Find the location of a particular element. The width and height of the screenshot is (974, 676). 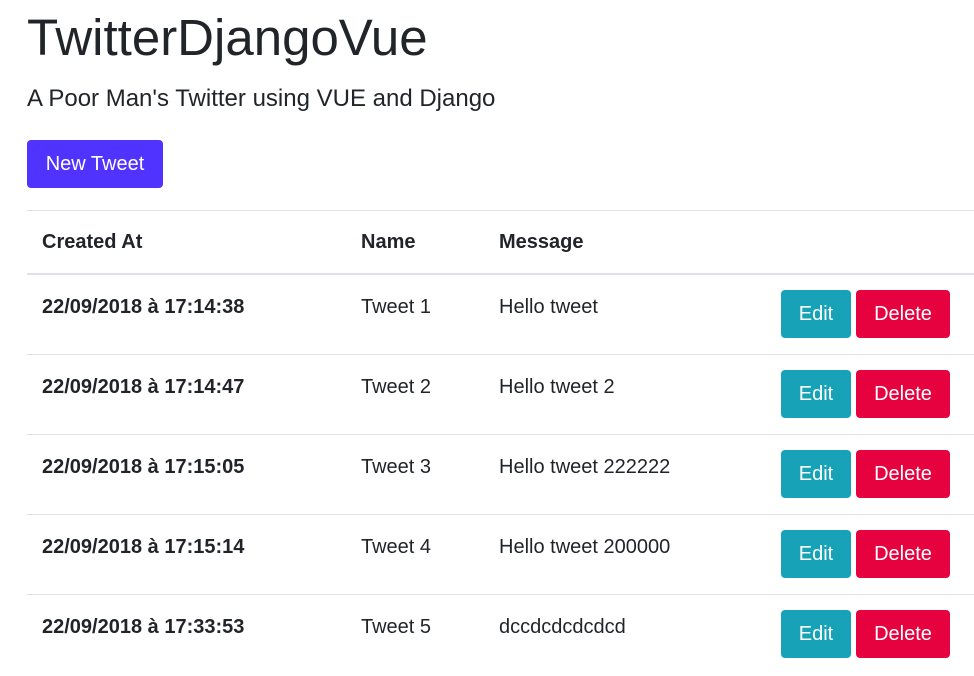

cell-created-at: 22/09/2018 à 17:33:53 is located at coordinates (143, 626).